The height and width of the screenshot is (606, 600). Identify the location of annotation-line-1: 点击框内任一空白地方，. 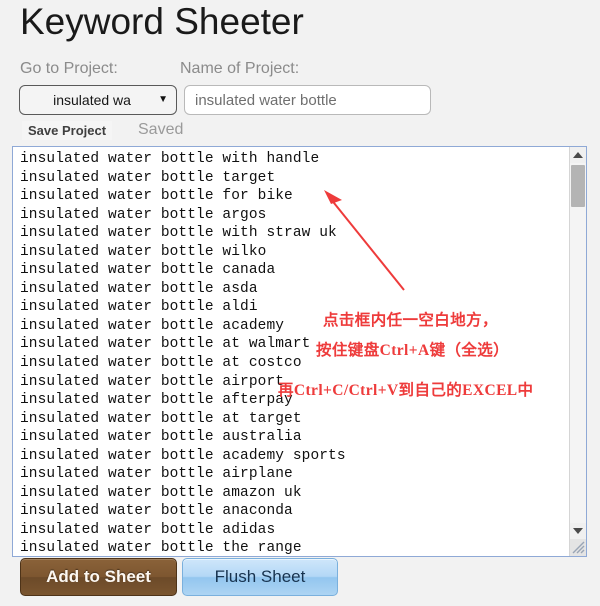
(410, 320).